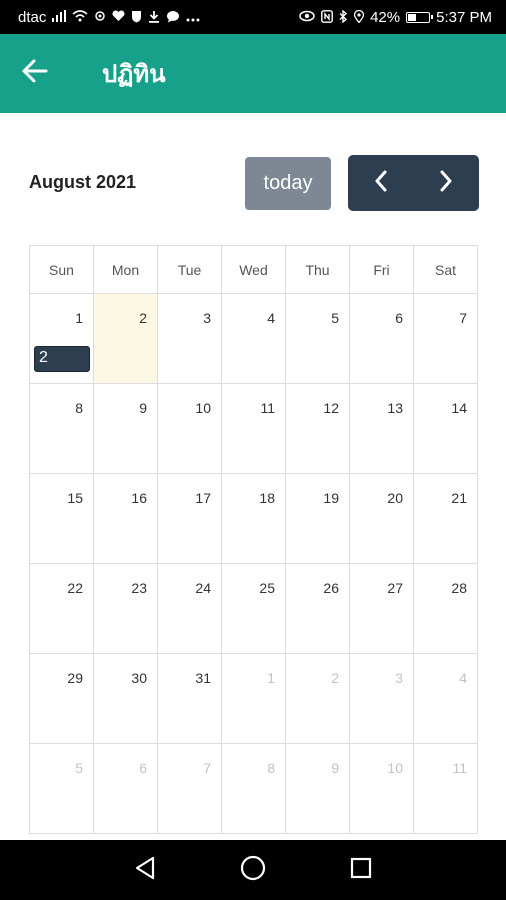 The height and width of the screenshot is (900, 506). What do you see at coordinates (459, 588) in the screenshot?
I see `day-number: 28` at bounding box center [459, 588].